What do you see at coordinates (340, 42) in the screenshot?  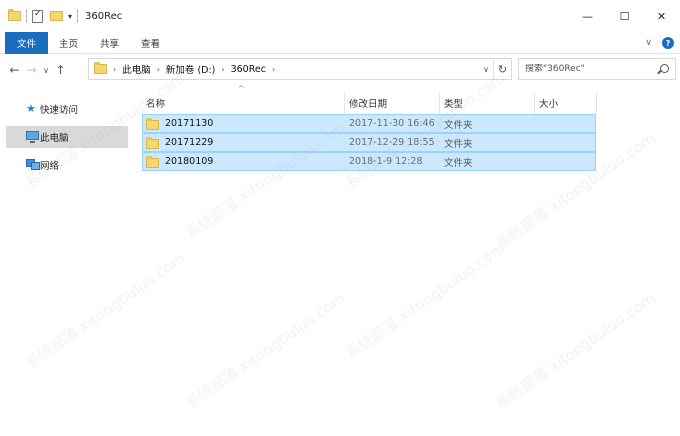 I see `ribbon-tabs: 文件 主页 共享 查看 ∨ ?` at bounding box center [340, 42].